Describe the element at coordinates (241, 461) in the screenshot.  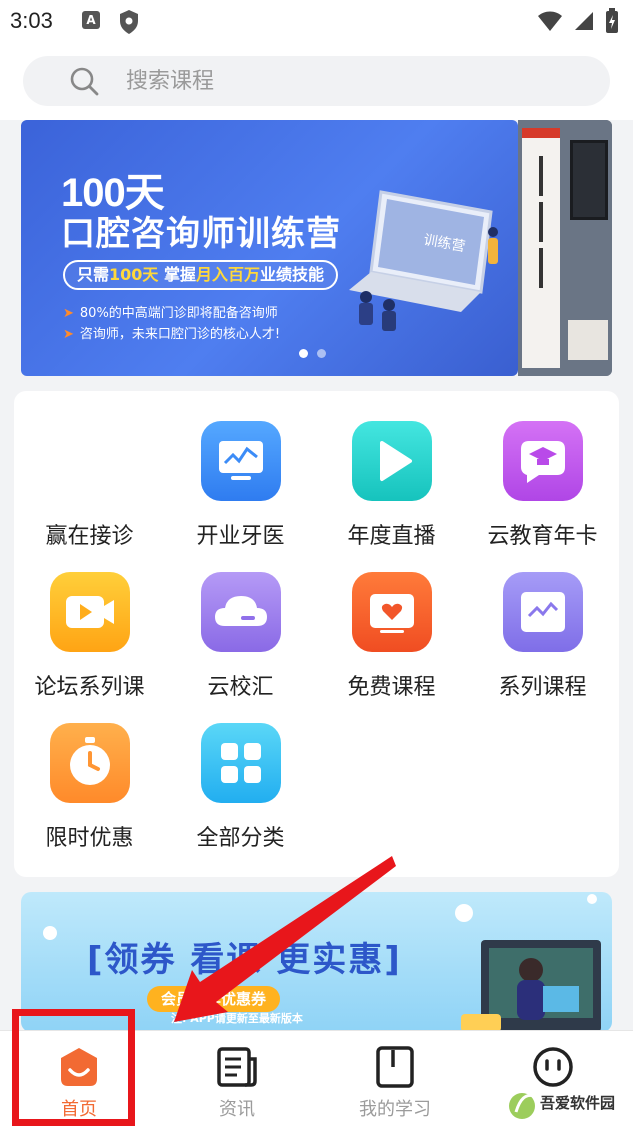
I see `monitor-chart-icon` at that location.